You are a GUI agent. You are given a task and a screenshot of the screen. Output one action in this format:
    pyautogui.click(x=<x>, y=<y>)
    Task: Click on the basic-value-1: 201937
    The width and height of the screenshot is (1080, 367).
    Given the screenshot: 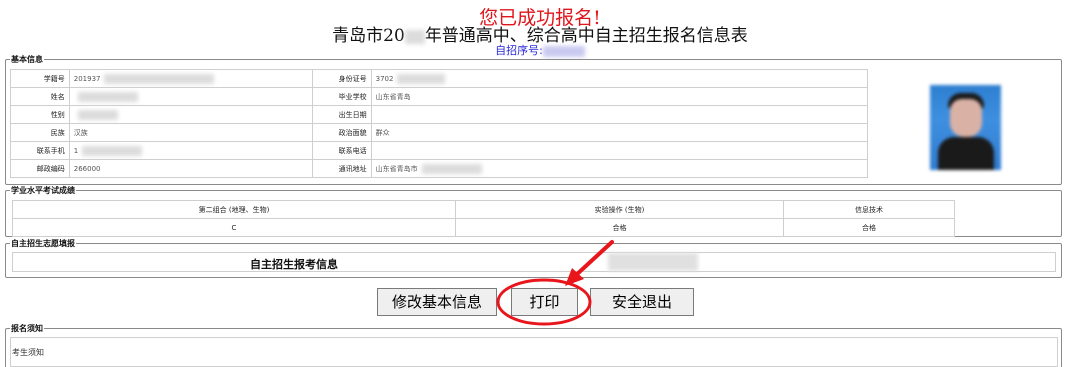 What is the action you would take?
    pyautogui.click(x=190, y=78)
    